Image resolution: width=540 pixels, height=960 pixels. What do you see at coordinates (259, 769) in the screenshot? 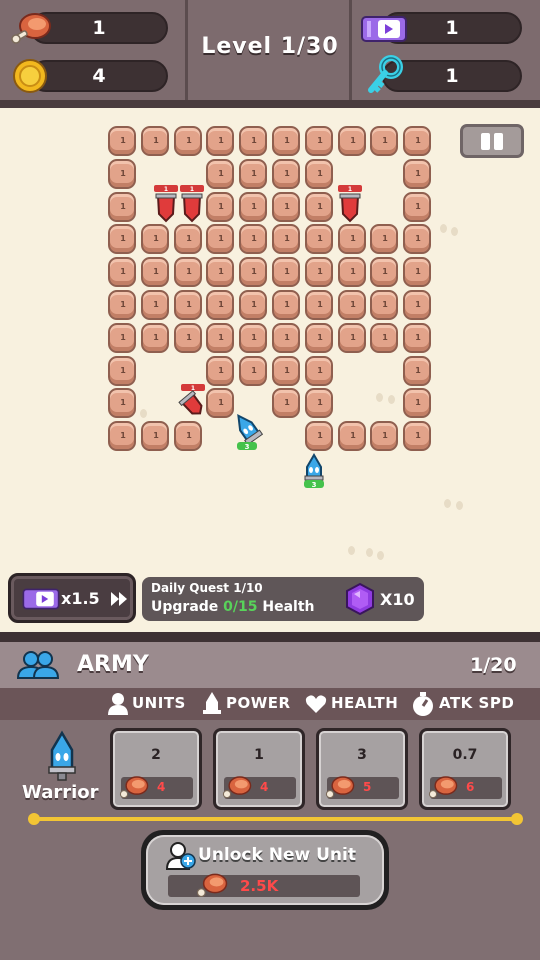
I see `power-upgrade-card: 1 4` at bounding box center [259, 769].